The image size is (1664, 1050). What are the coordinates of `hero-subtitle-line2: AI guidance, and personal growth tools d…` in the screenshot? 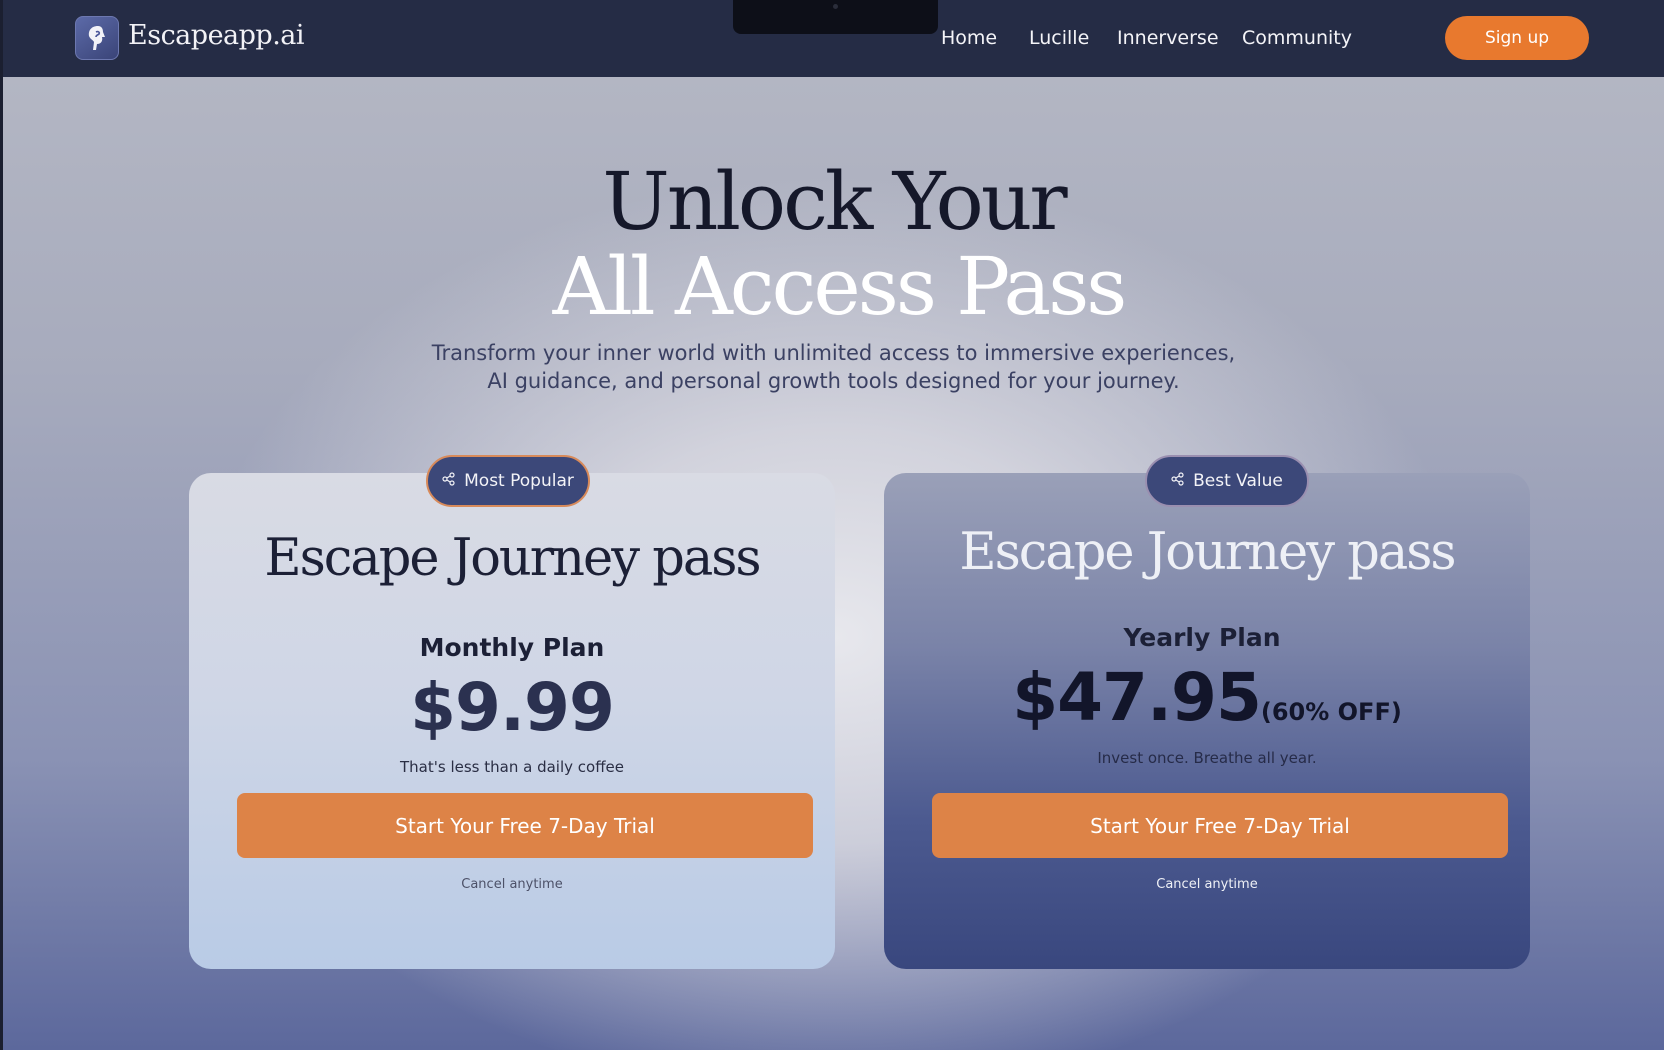 It's located at (833, 381).